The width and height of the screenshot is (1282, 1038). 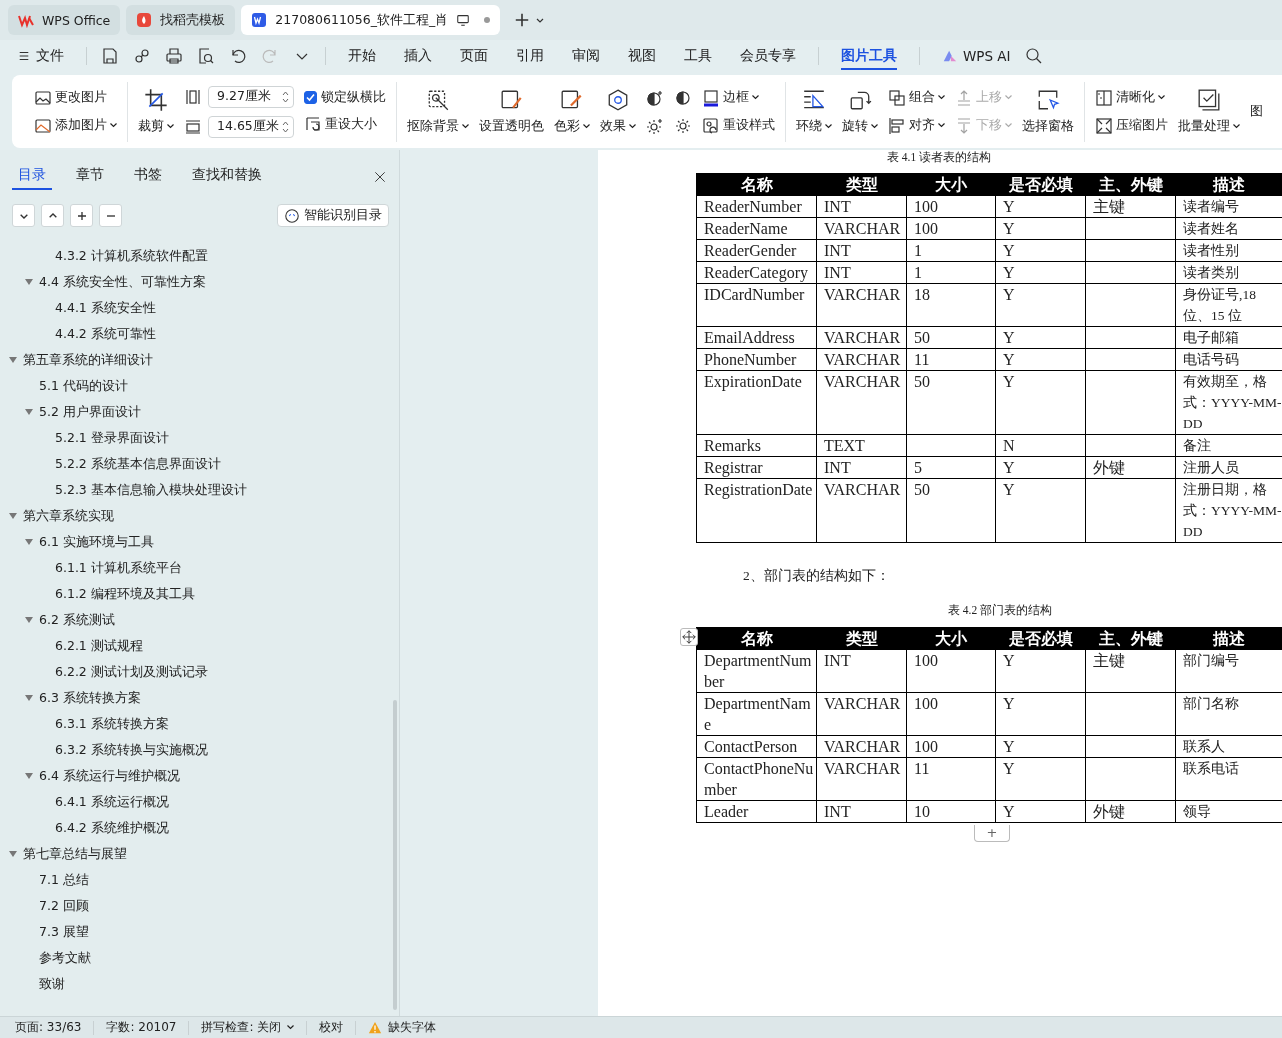 What do you see at coordinates (23, 215) in the screenshot?
I see `expand-button` at bounding box center [23, 215].